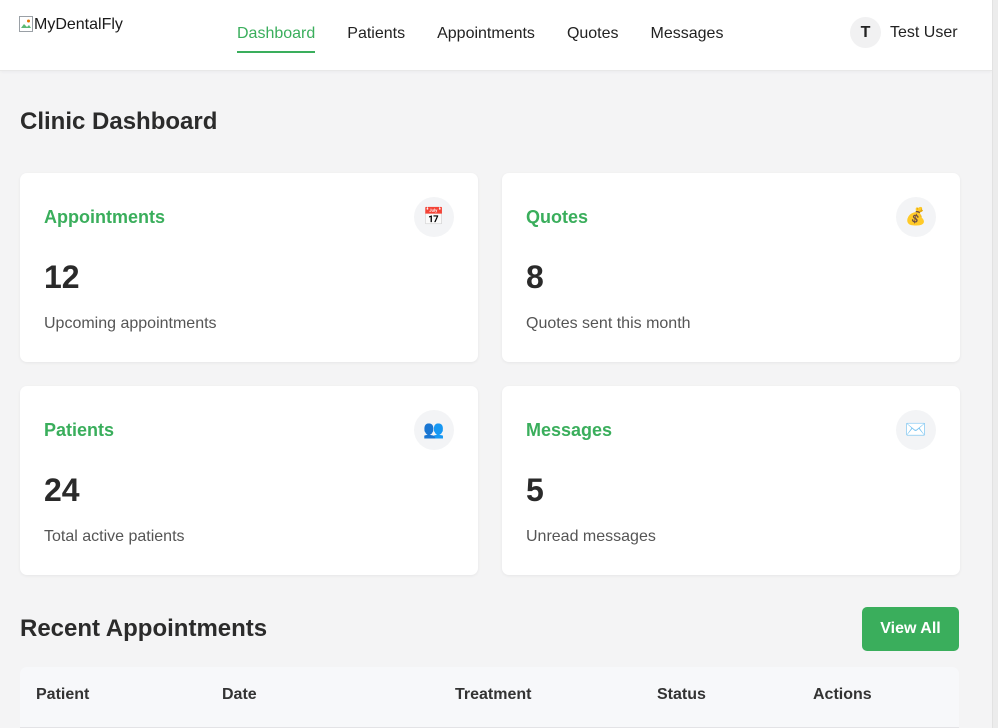  I want to click on logo-alt-text: MyDentalFly, so click(78, 24).